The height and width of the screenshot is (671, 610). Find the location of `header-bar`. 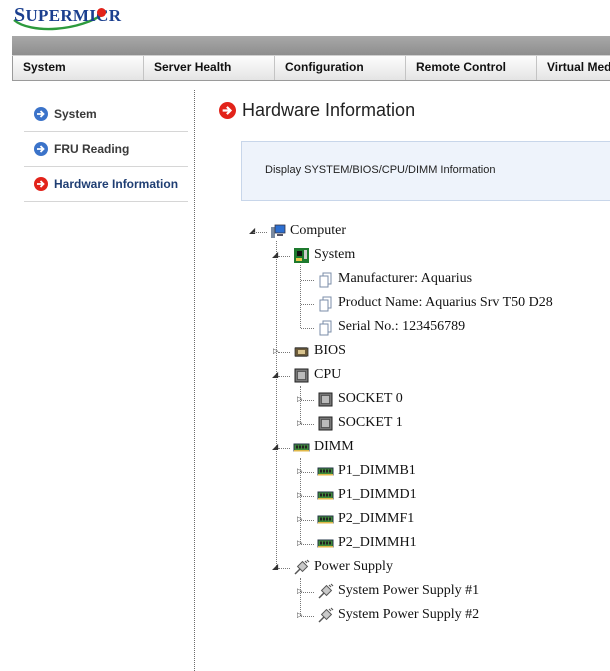

header-bar is located at coordinates (311, 45).